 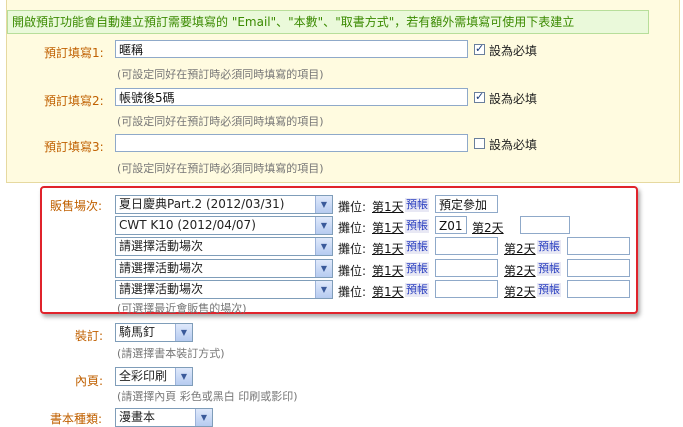 I want to click on day1-booth-input-1: 預定參加, so click(x=466, y=204).